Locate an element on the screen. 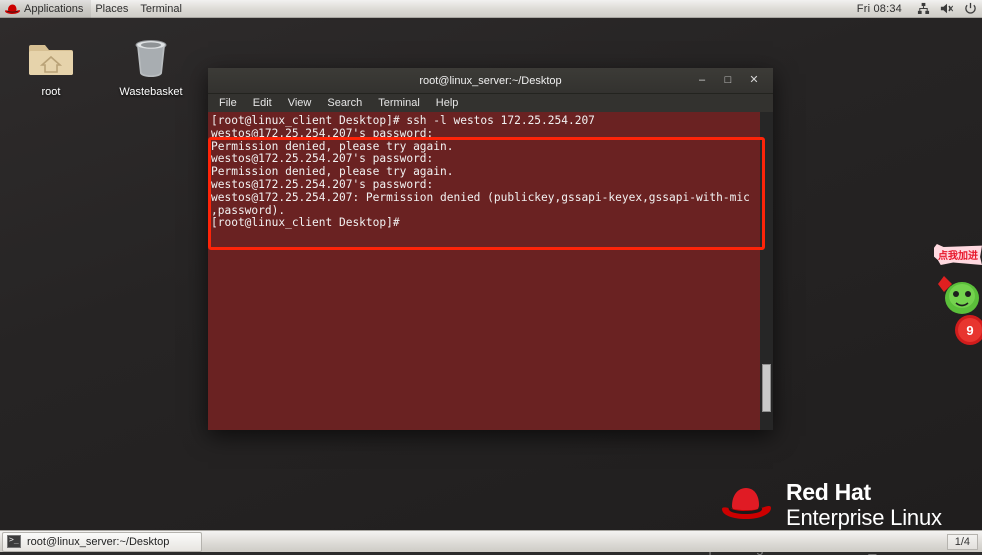 The height and width of the screenshot is (555, 982). menu-terminal: Terminal is located at coordinates (399, 103).